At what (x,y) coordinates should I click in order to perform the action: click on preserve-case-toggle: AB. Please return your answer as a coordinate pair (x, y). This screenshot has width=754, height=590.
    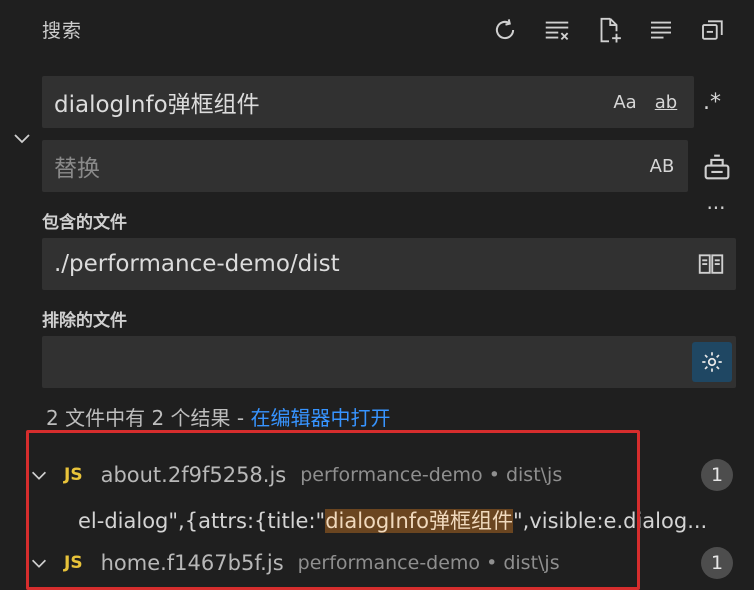
    Looking at the image, I should click on (662, 166).